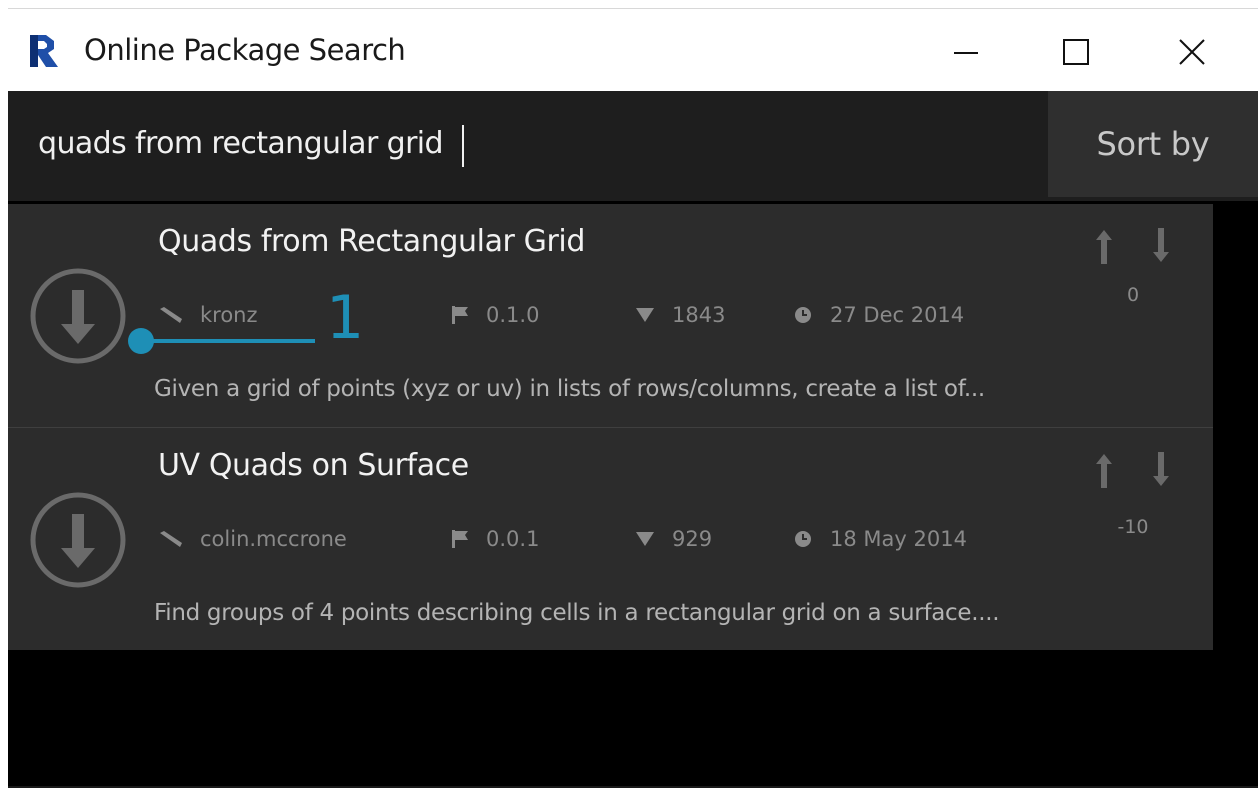  I want to click on revit-r-icon, so click(44, 51).